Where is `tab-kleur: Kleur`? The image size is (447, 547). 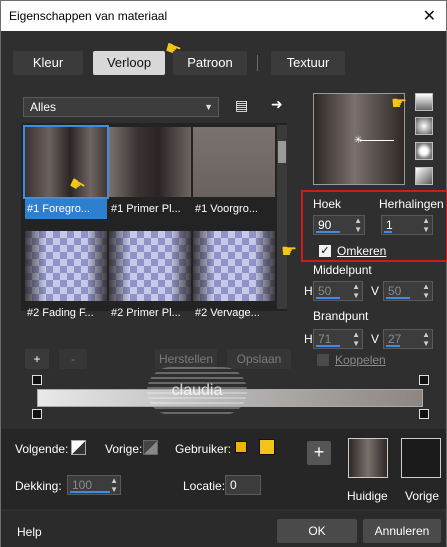
tab-kleur: Kleur is located at coordinates (48, 63).